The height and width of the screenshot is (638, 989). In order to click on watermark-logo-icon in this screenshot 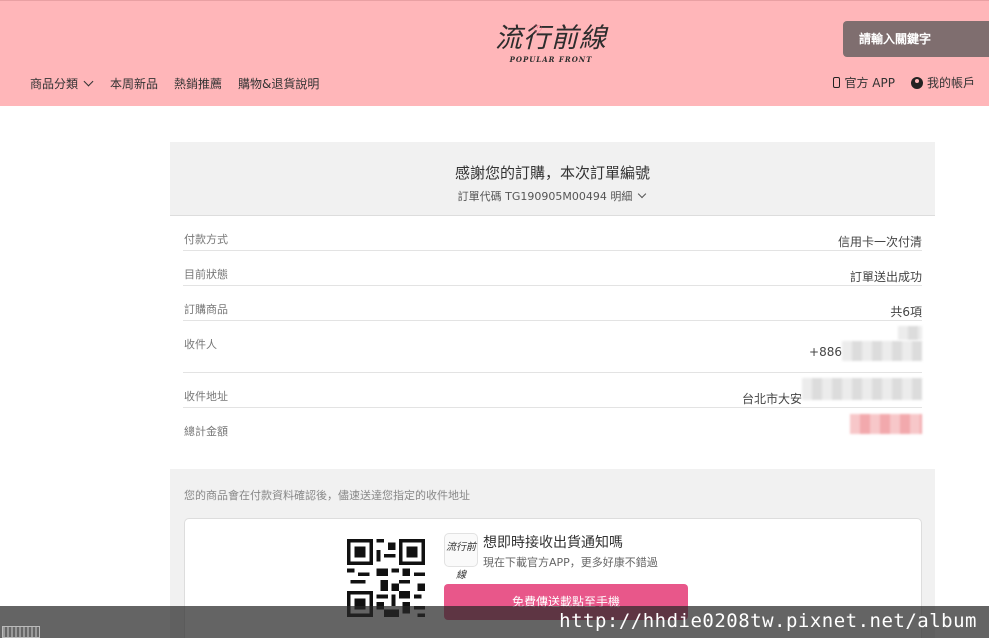, I will do `click(21, 632)`.